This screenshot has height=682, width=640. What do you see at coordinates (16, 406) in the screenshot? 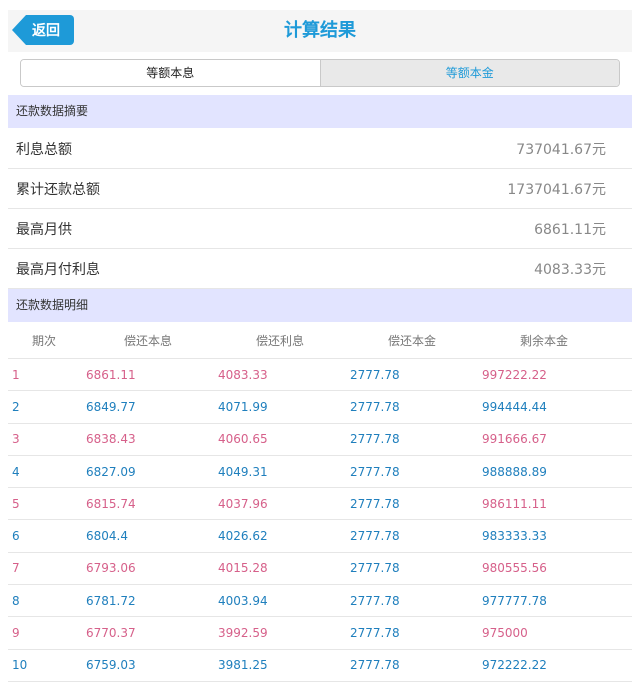
I see `table-cell: 2` at bounding box center [16, 406].